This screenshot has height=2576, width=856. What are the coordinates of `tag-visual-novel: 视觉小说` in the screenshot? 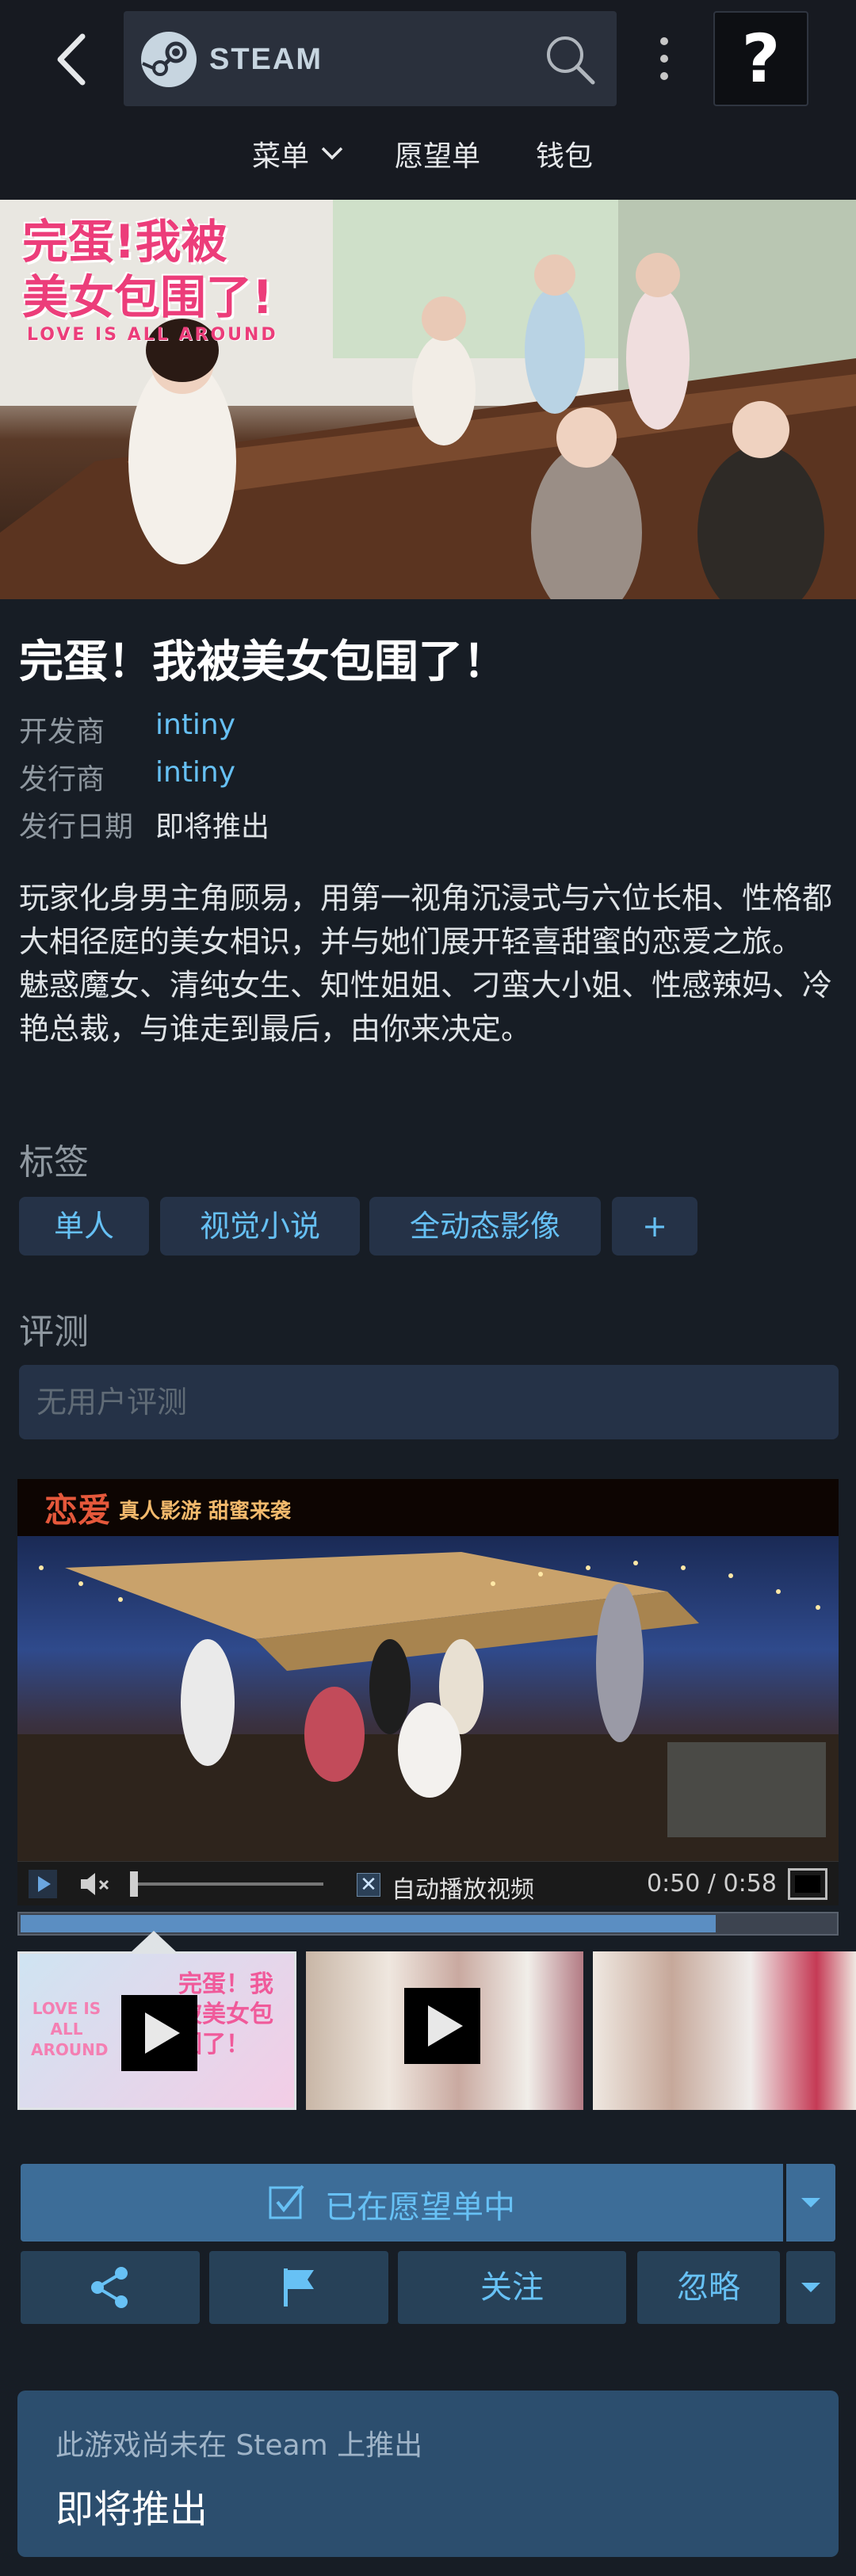 It's located at (260, 1226).